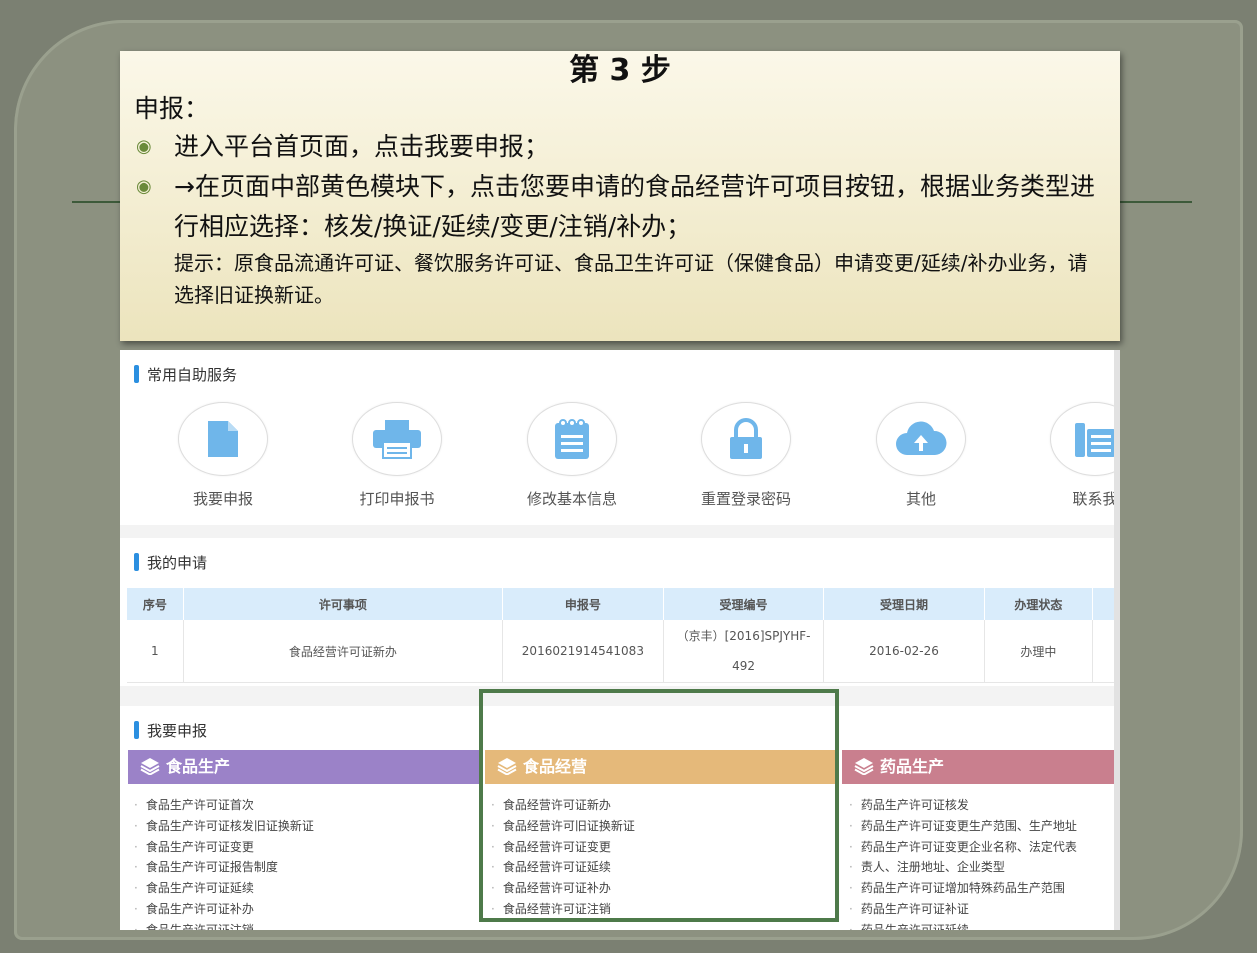 This screenshot has height=953, width=1257. Describe the element at coordinates (1156, 202) in the screenshot. I see `decorative-line-right` at that location.